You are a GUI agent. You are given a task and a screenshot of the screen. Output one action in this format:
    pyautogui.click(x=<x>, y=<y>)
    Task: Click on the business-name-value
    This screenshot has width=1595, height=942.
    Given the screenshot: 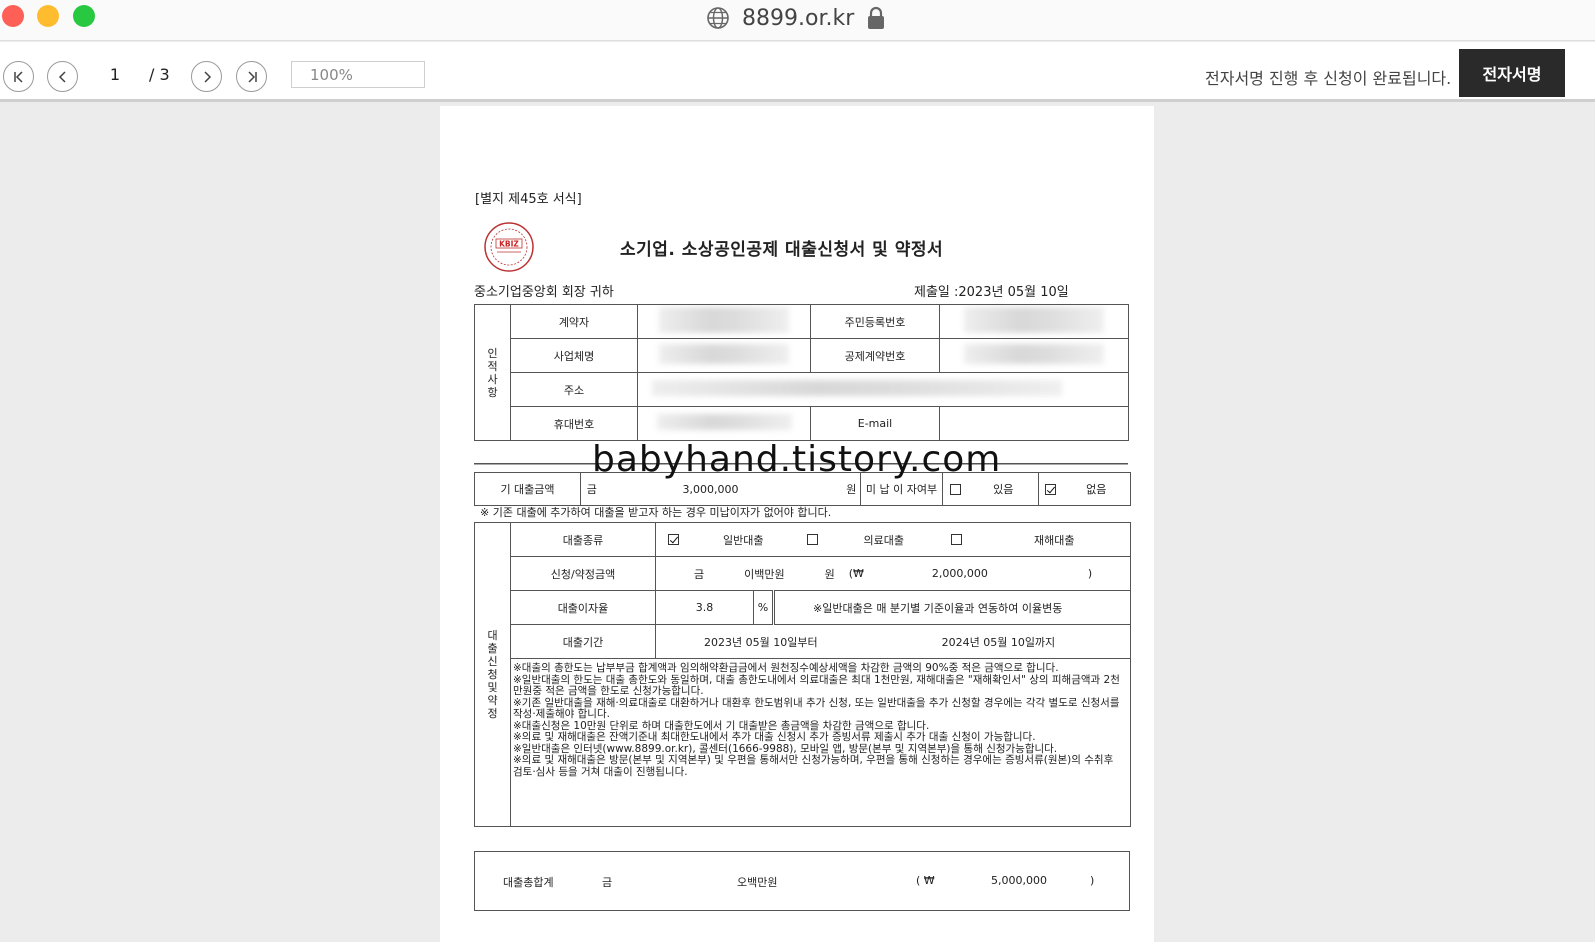 What is the action you would take?
    pyautogui.click(x=724, y=355)
    